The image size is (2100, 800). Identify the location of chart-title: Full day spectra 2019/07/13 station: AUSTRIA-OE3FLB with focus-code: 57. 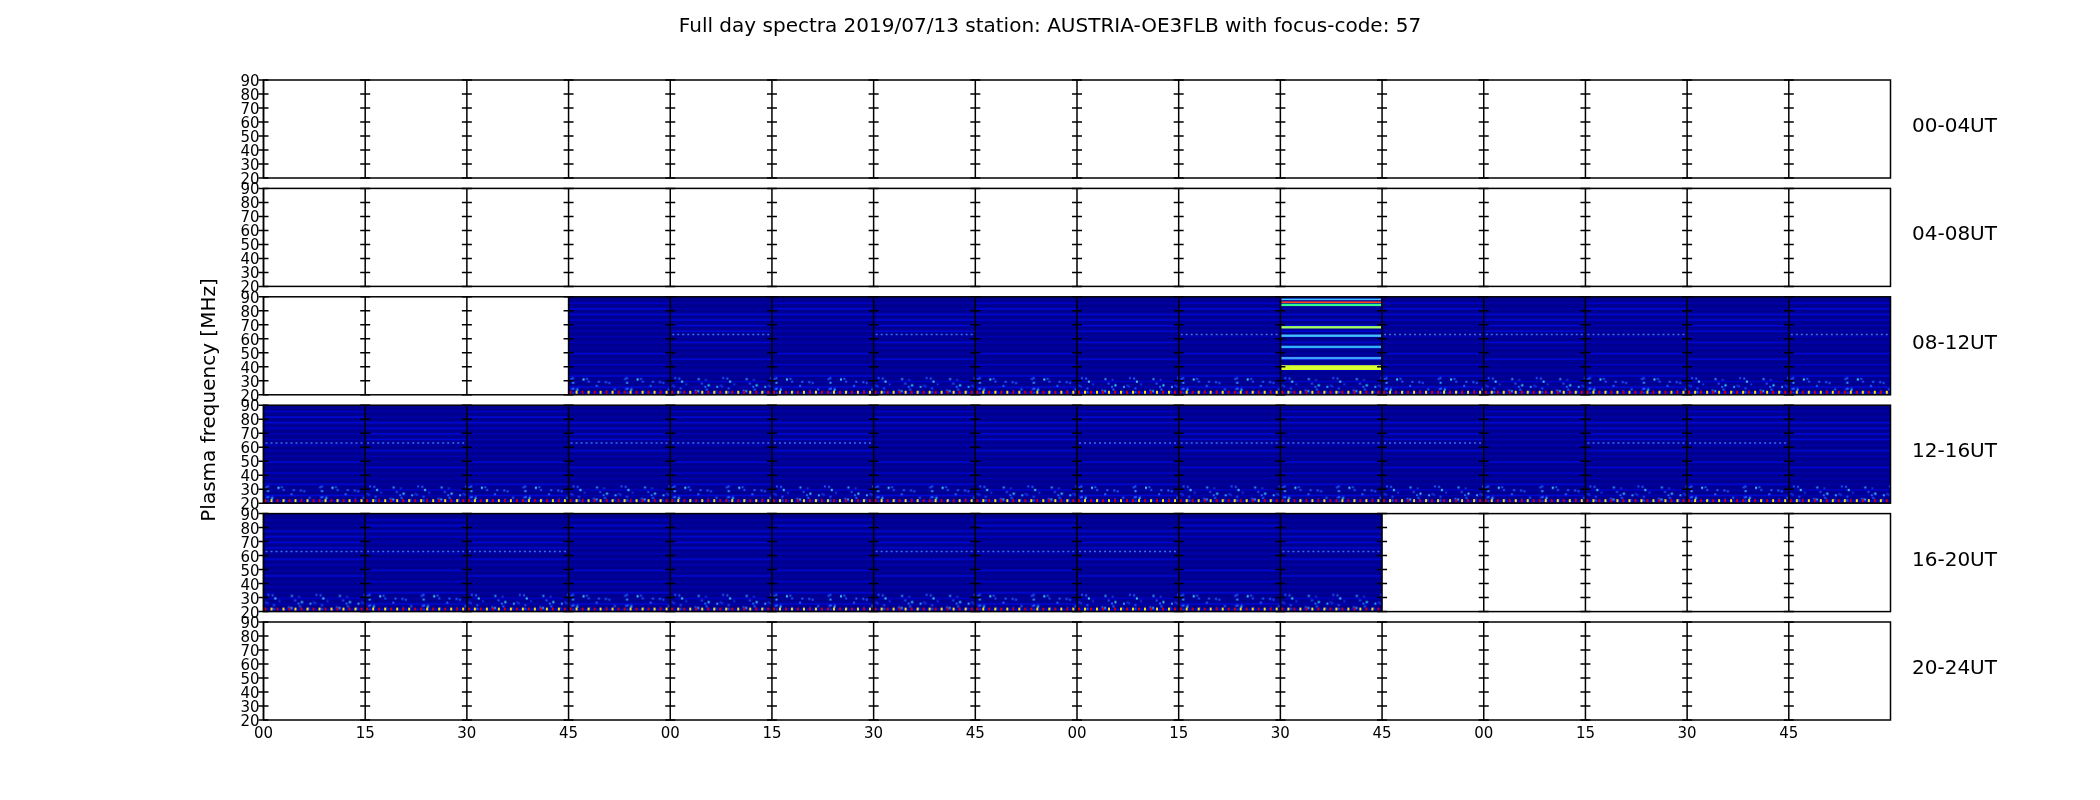
(1050, 25).